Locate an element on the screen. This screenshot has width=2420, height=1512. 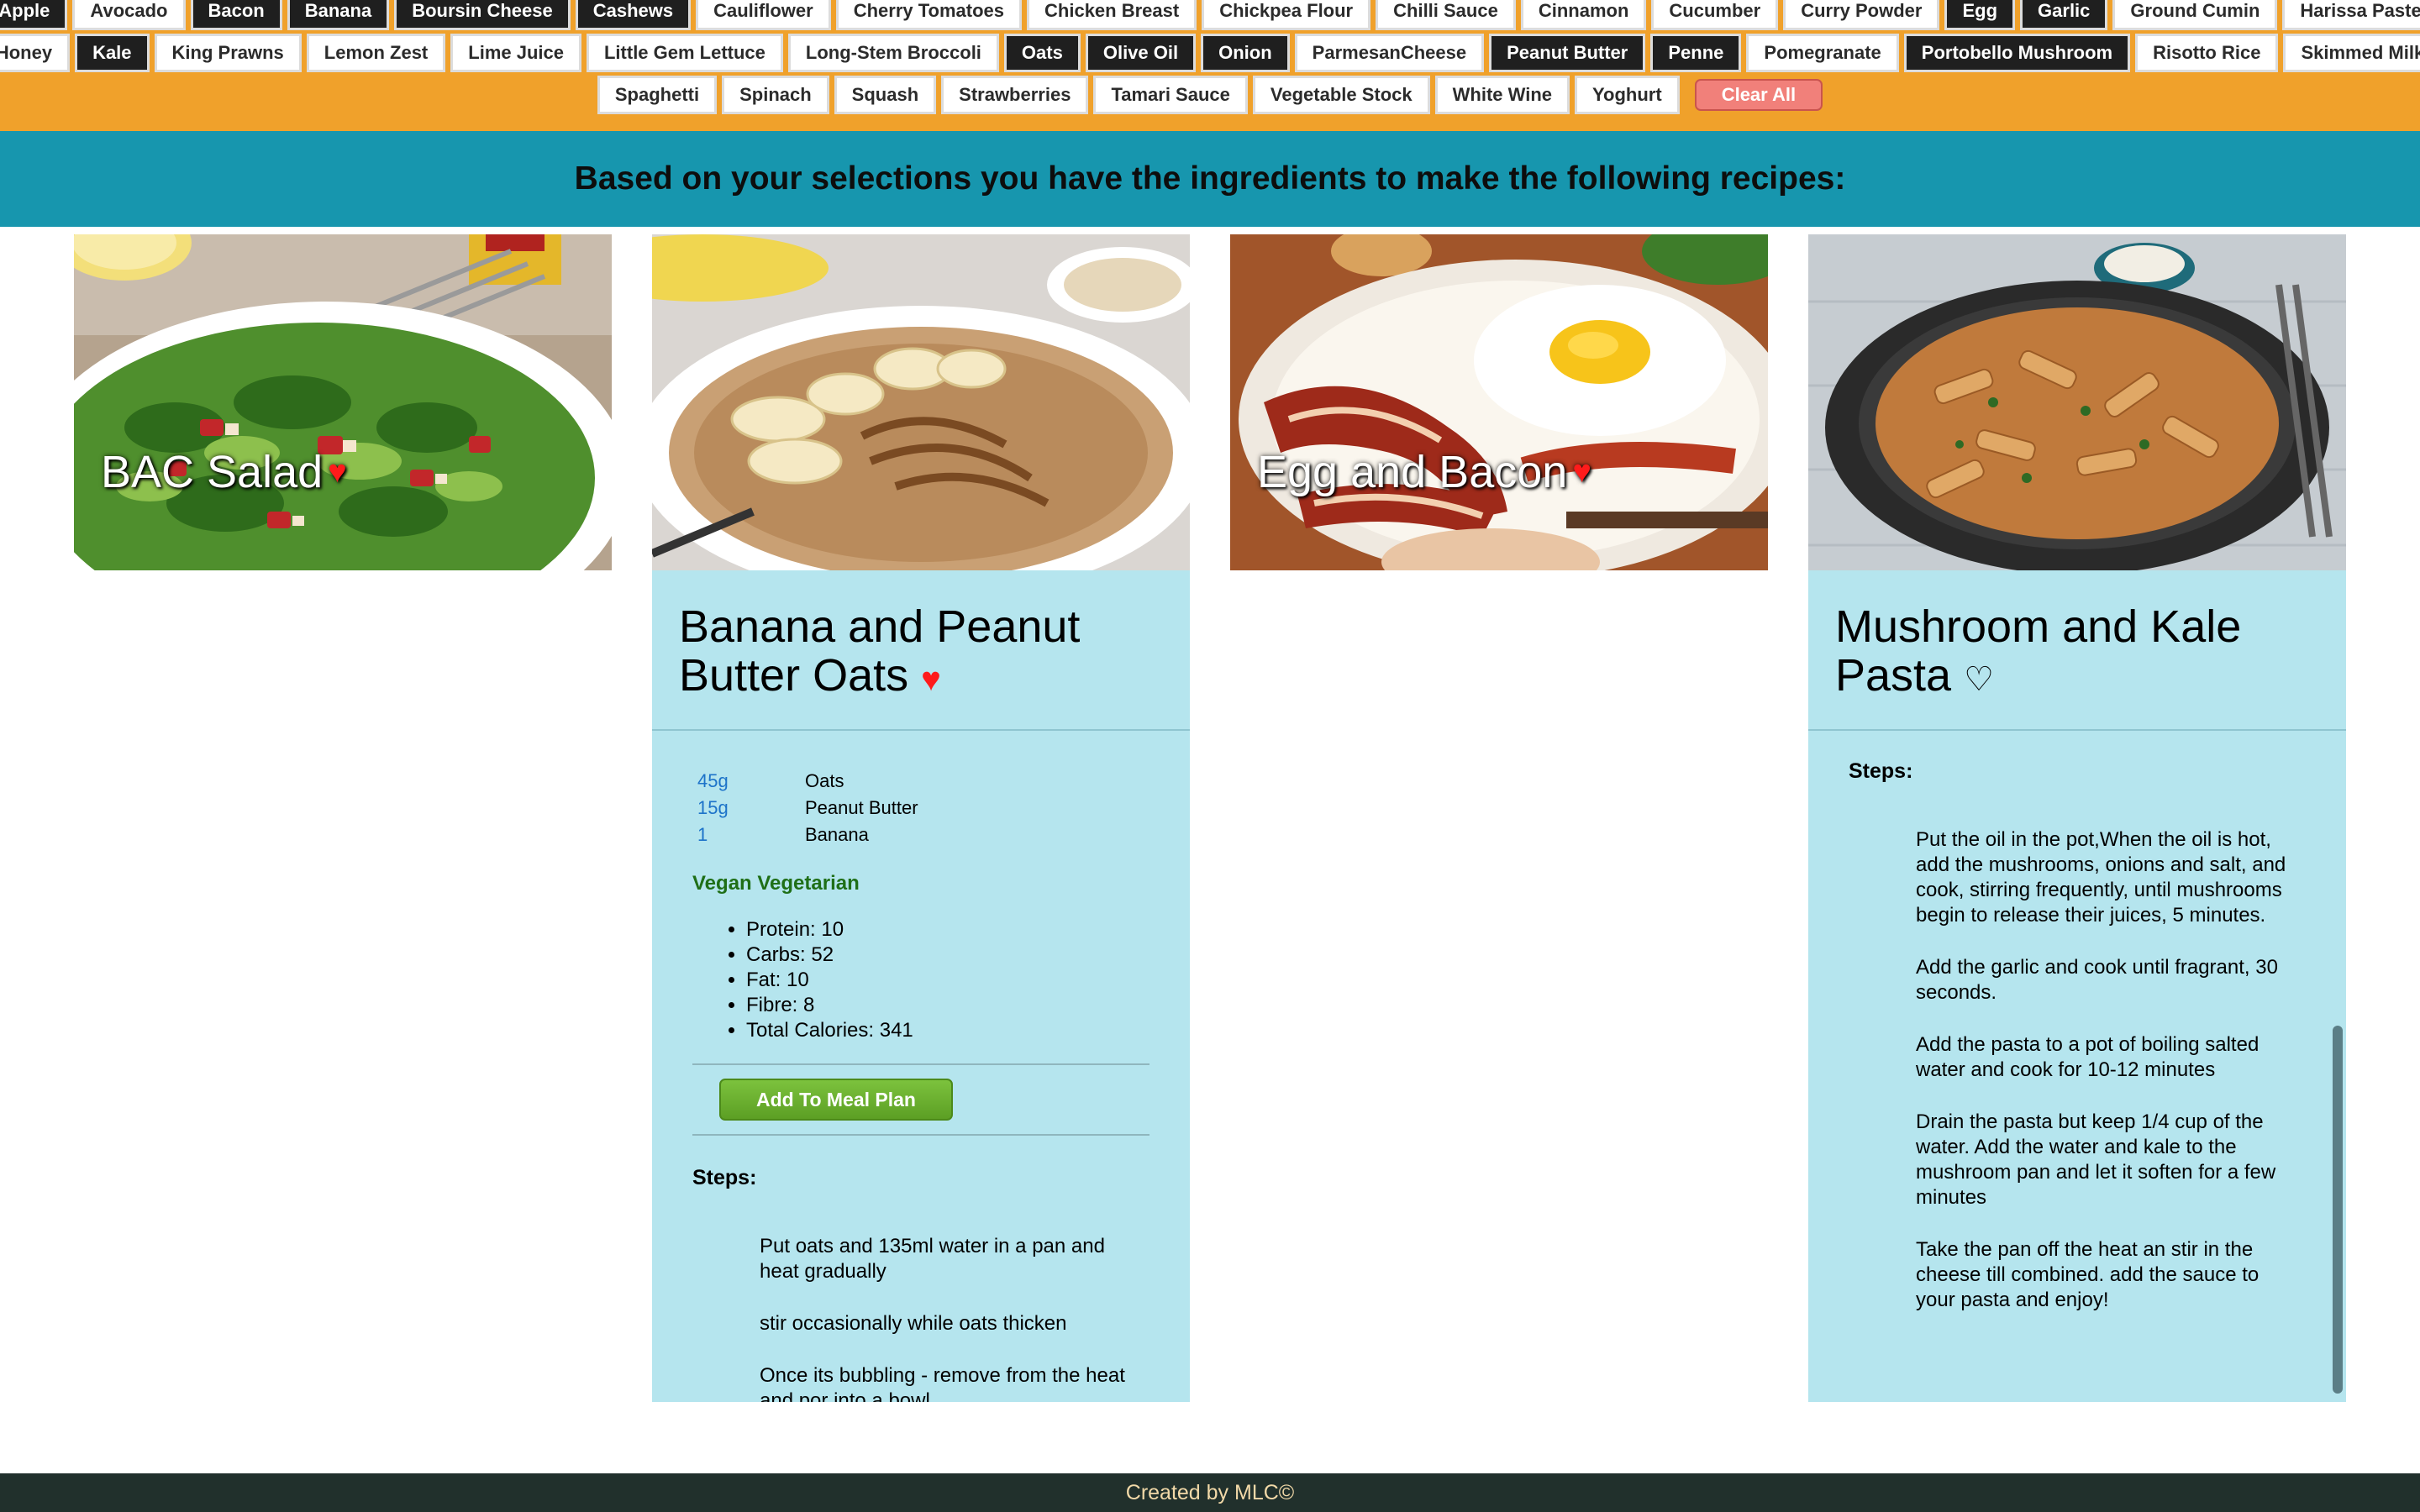
egg-bacon-image is located at coordinates (1499, 402).